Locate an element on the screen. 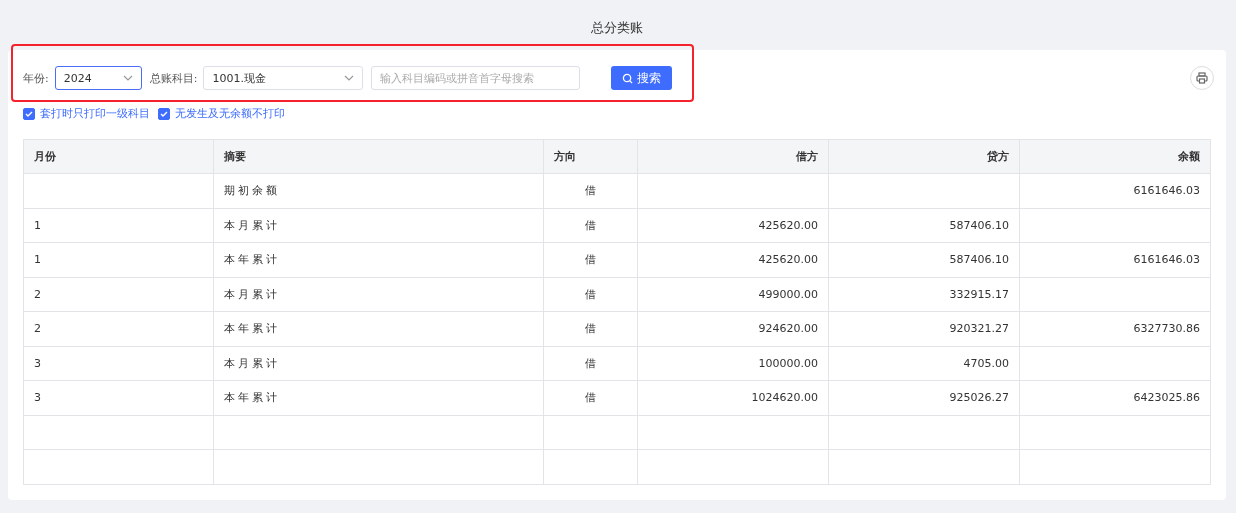 The height and width of the screenshot is (513, 1236). column-header: 摘要 is located at coordinates (378, 156).